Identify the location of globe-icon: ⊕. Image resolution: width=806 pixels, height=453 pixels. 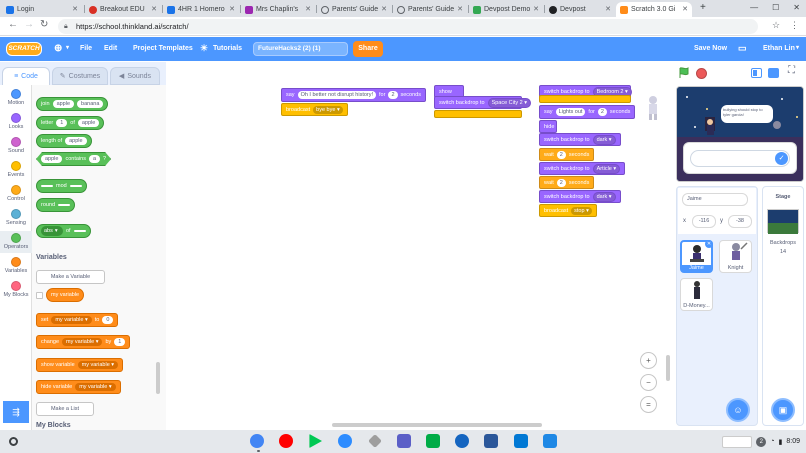
(58, 48).